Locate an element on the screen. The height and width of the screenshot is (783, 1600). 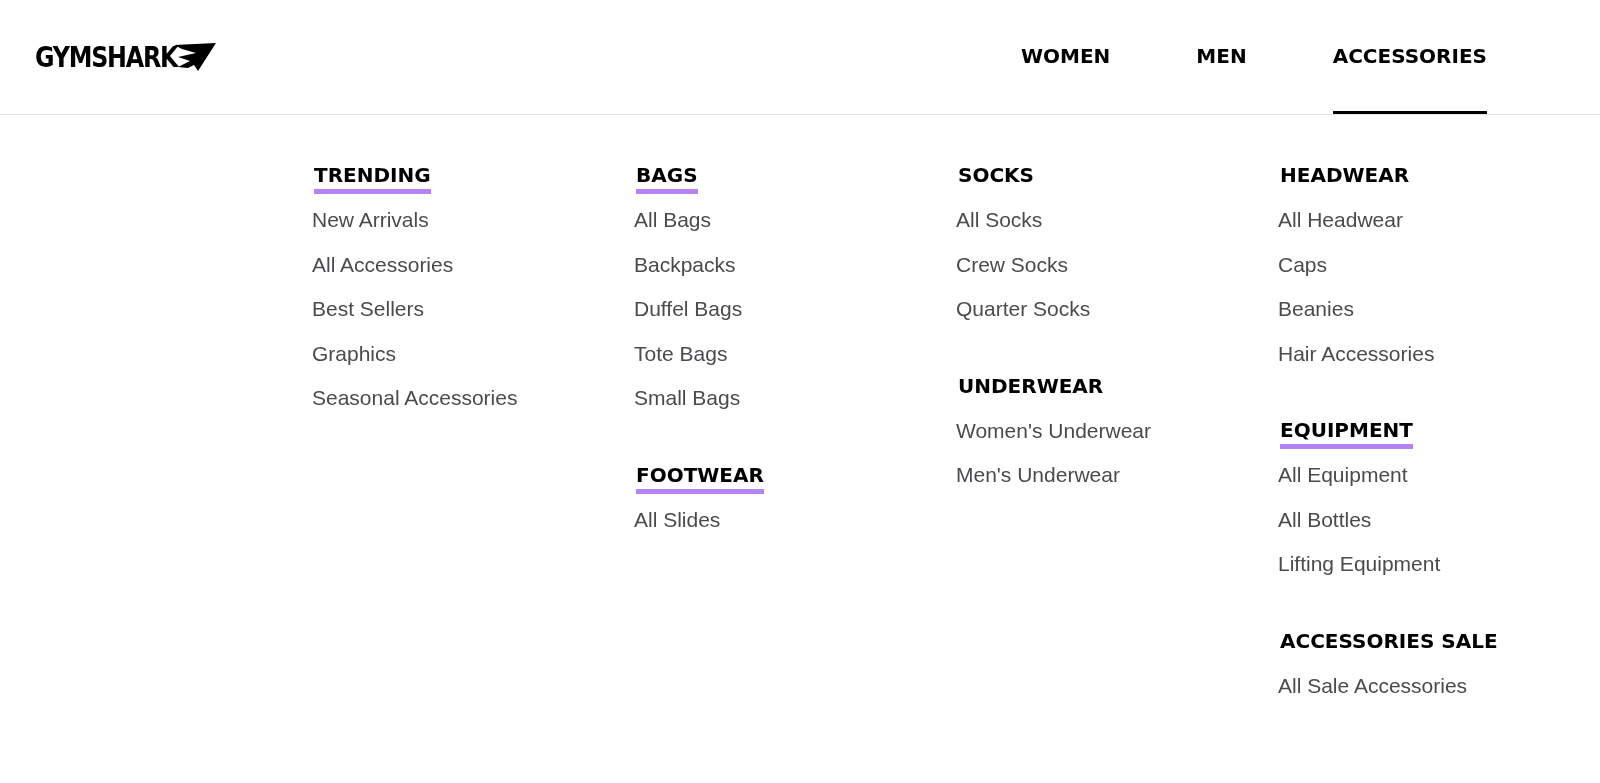
menu-link: Quarter Socks is located at coordinates (1023, 309).